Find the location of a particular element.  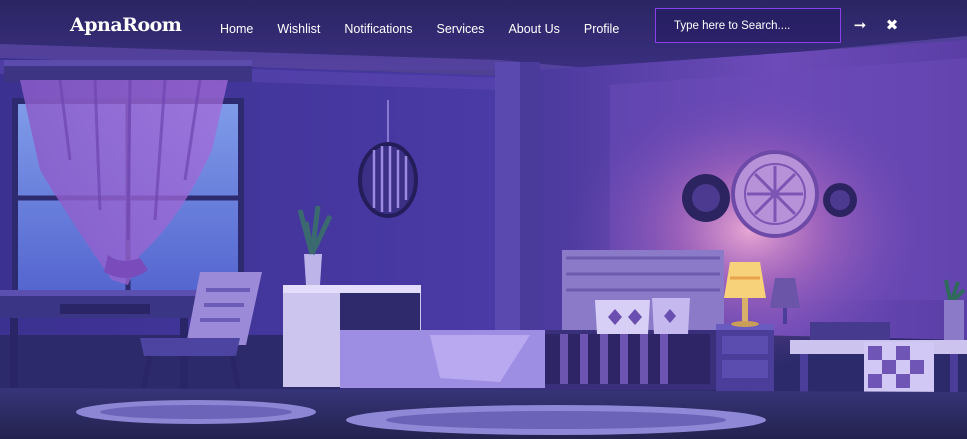

search-close-button: ✖ is located at coordinates (892, 25).